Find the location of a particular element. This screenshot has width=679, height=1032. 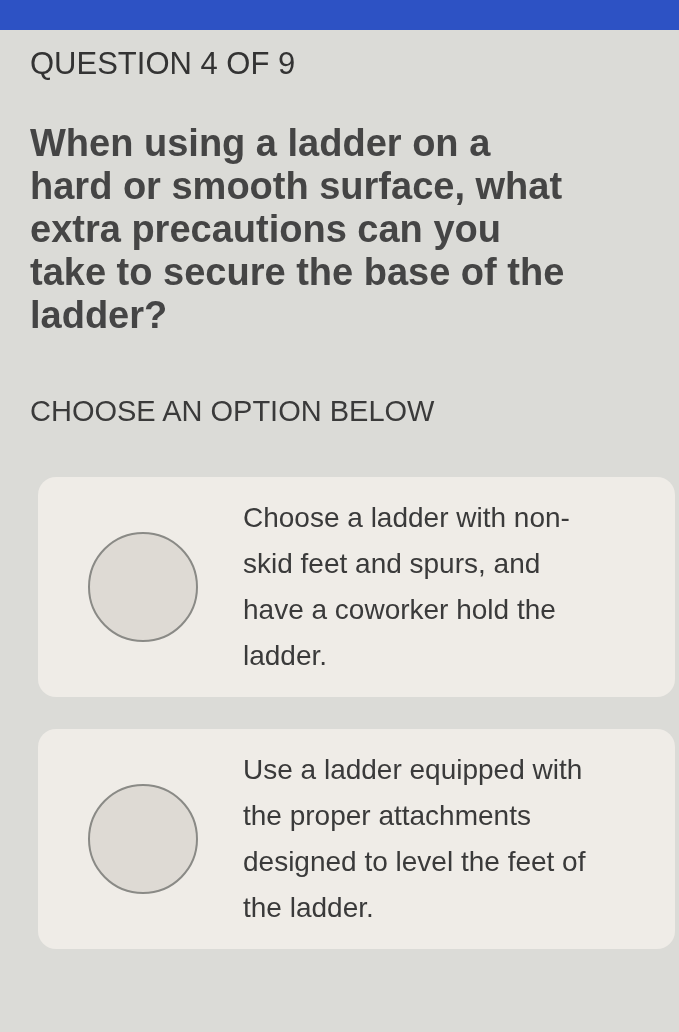

instruction-text: CHOOSE AN OPTION BELOW is located at coordinates (232, 411).